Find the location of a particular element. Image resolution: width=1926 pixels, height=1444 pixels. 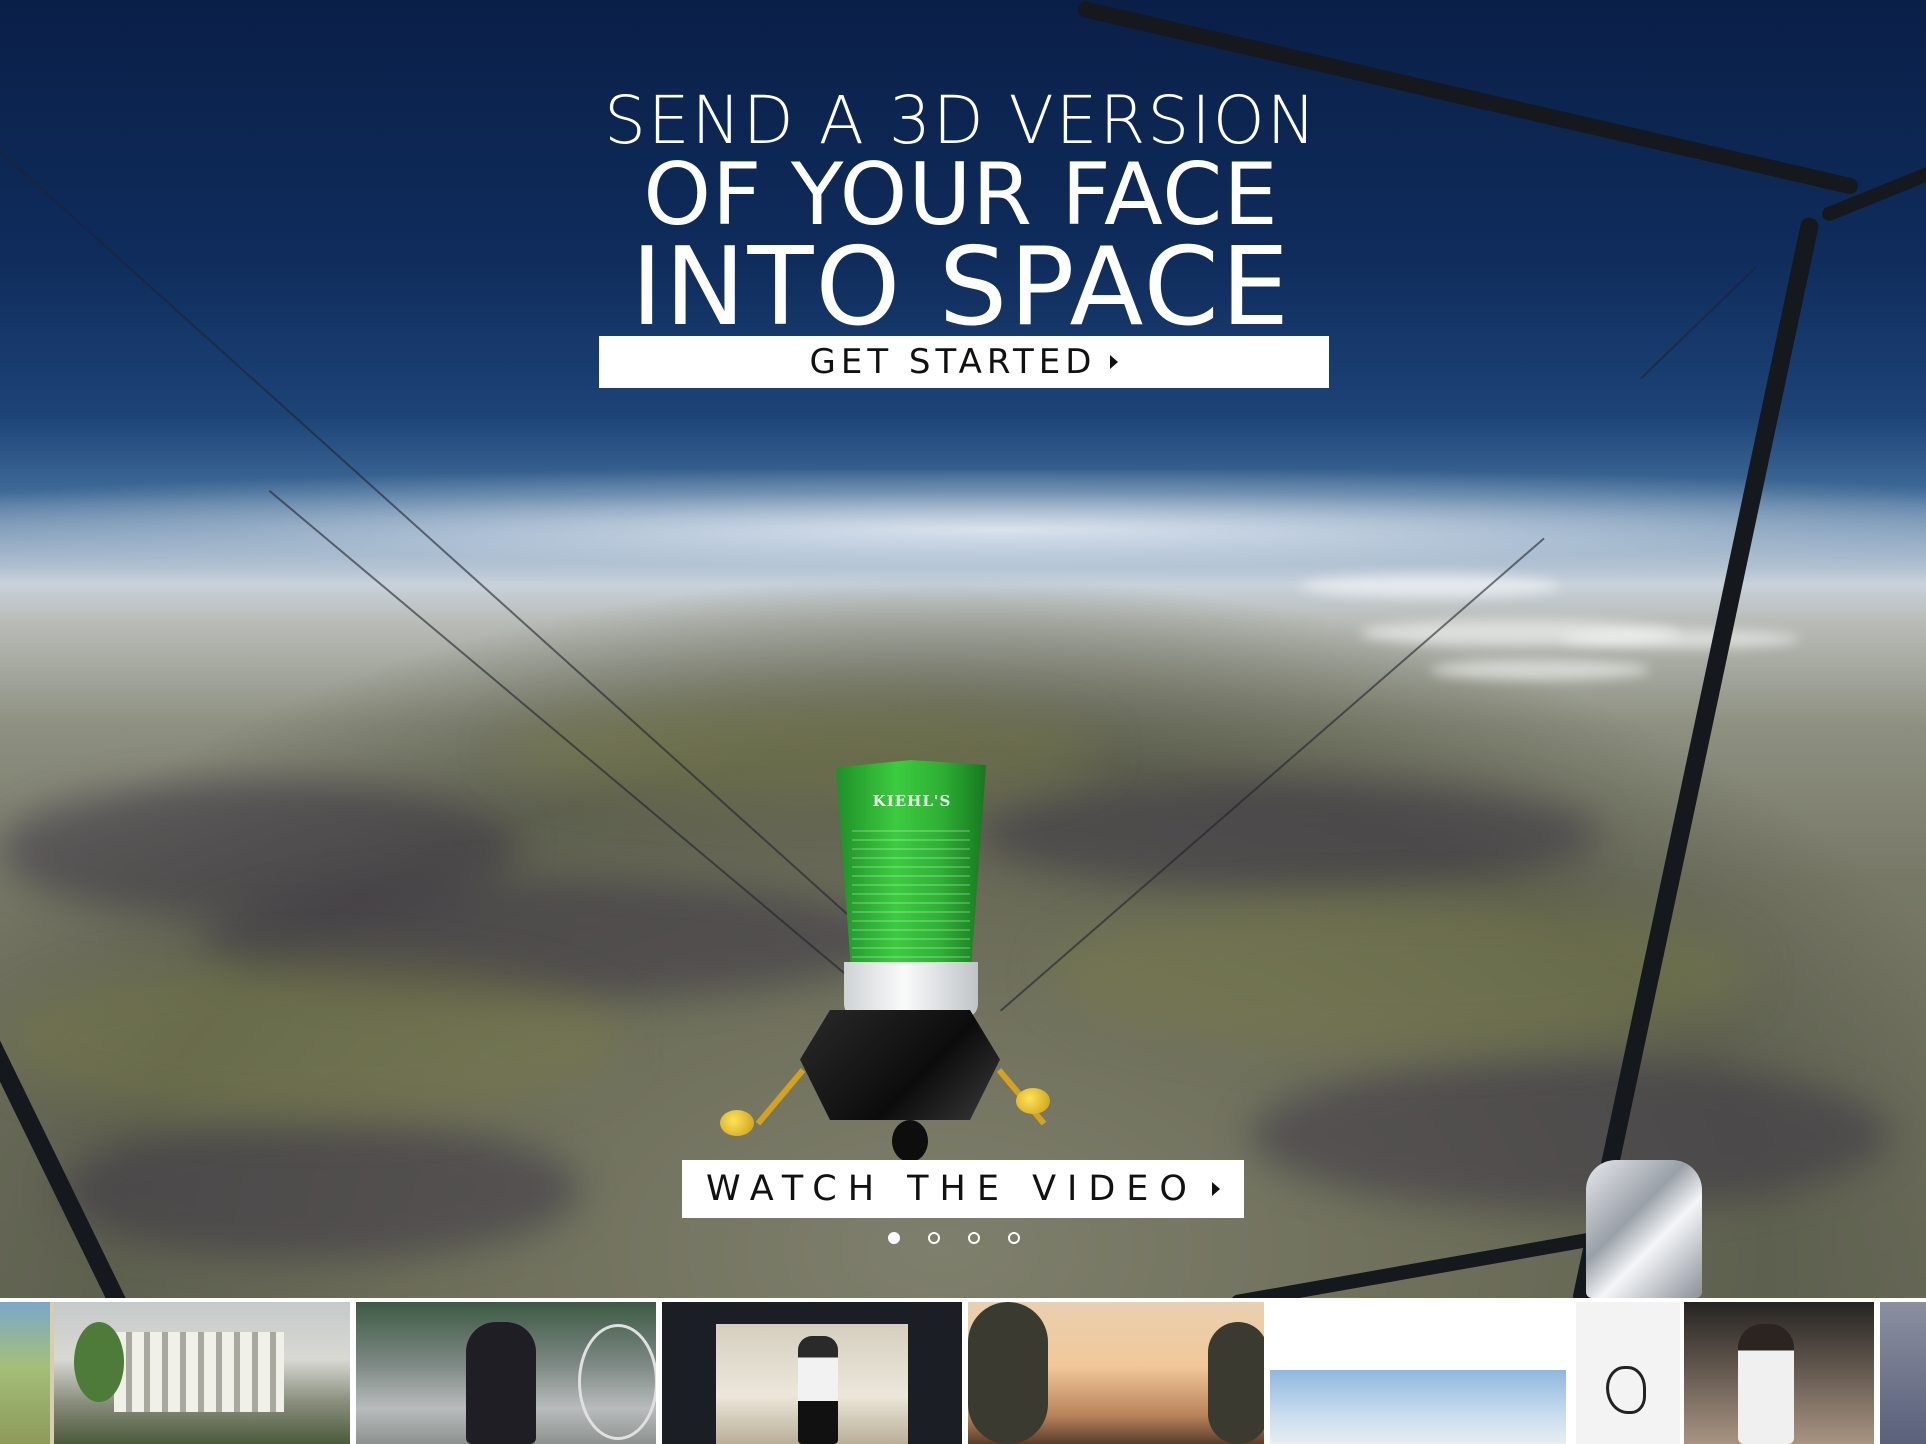

product-label-text is located at coordinates (911, 895).